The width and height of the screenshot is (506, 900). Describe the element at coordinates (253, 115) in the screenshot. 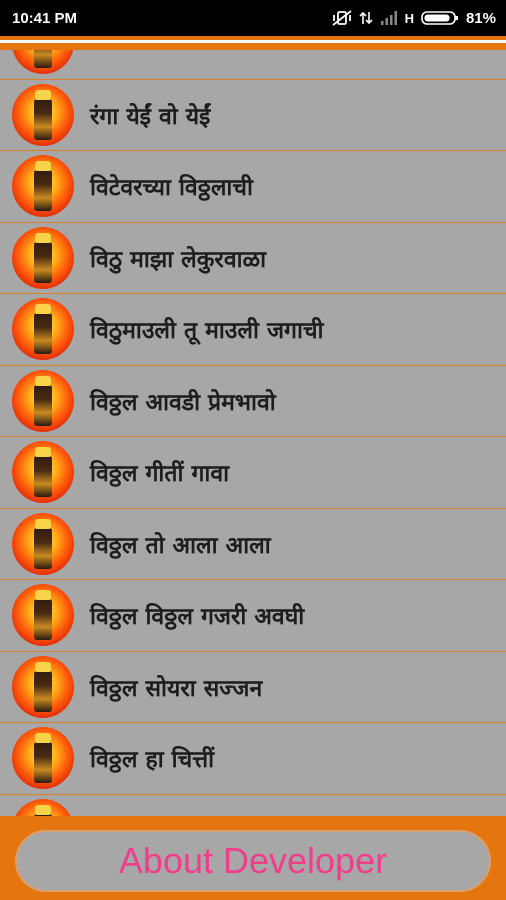

I see `list-item: रंगा येईं वो येईं` at that location.